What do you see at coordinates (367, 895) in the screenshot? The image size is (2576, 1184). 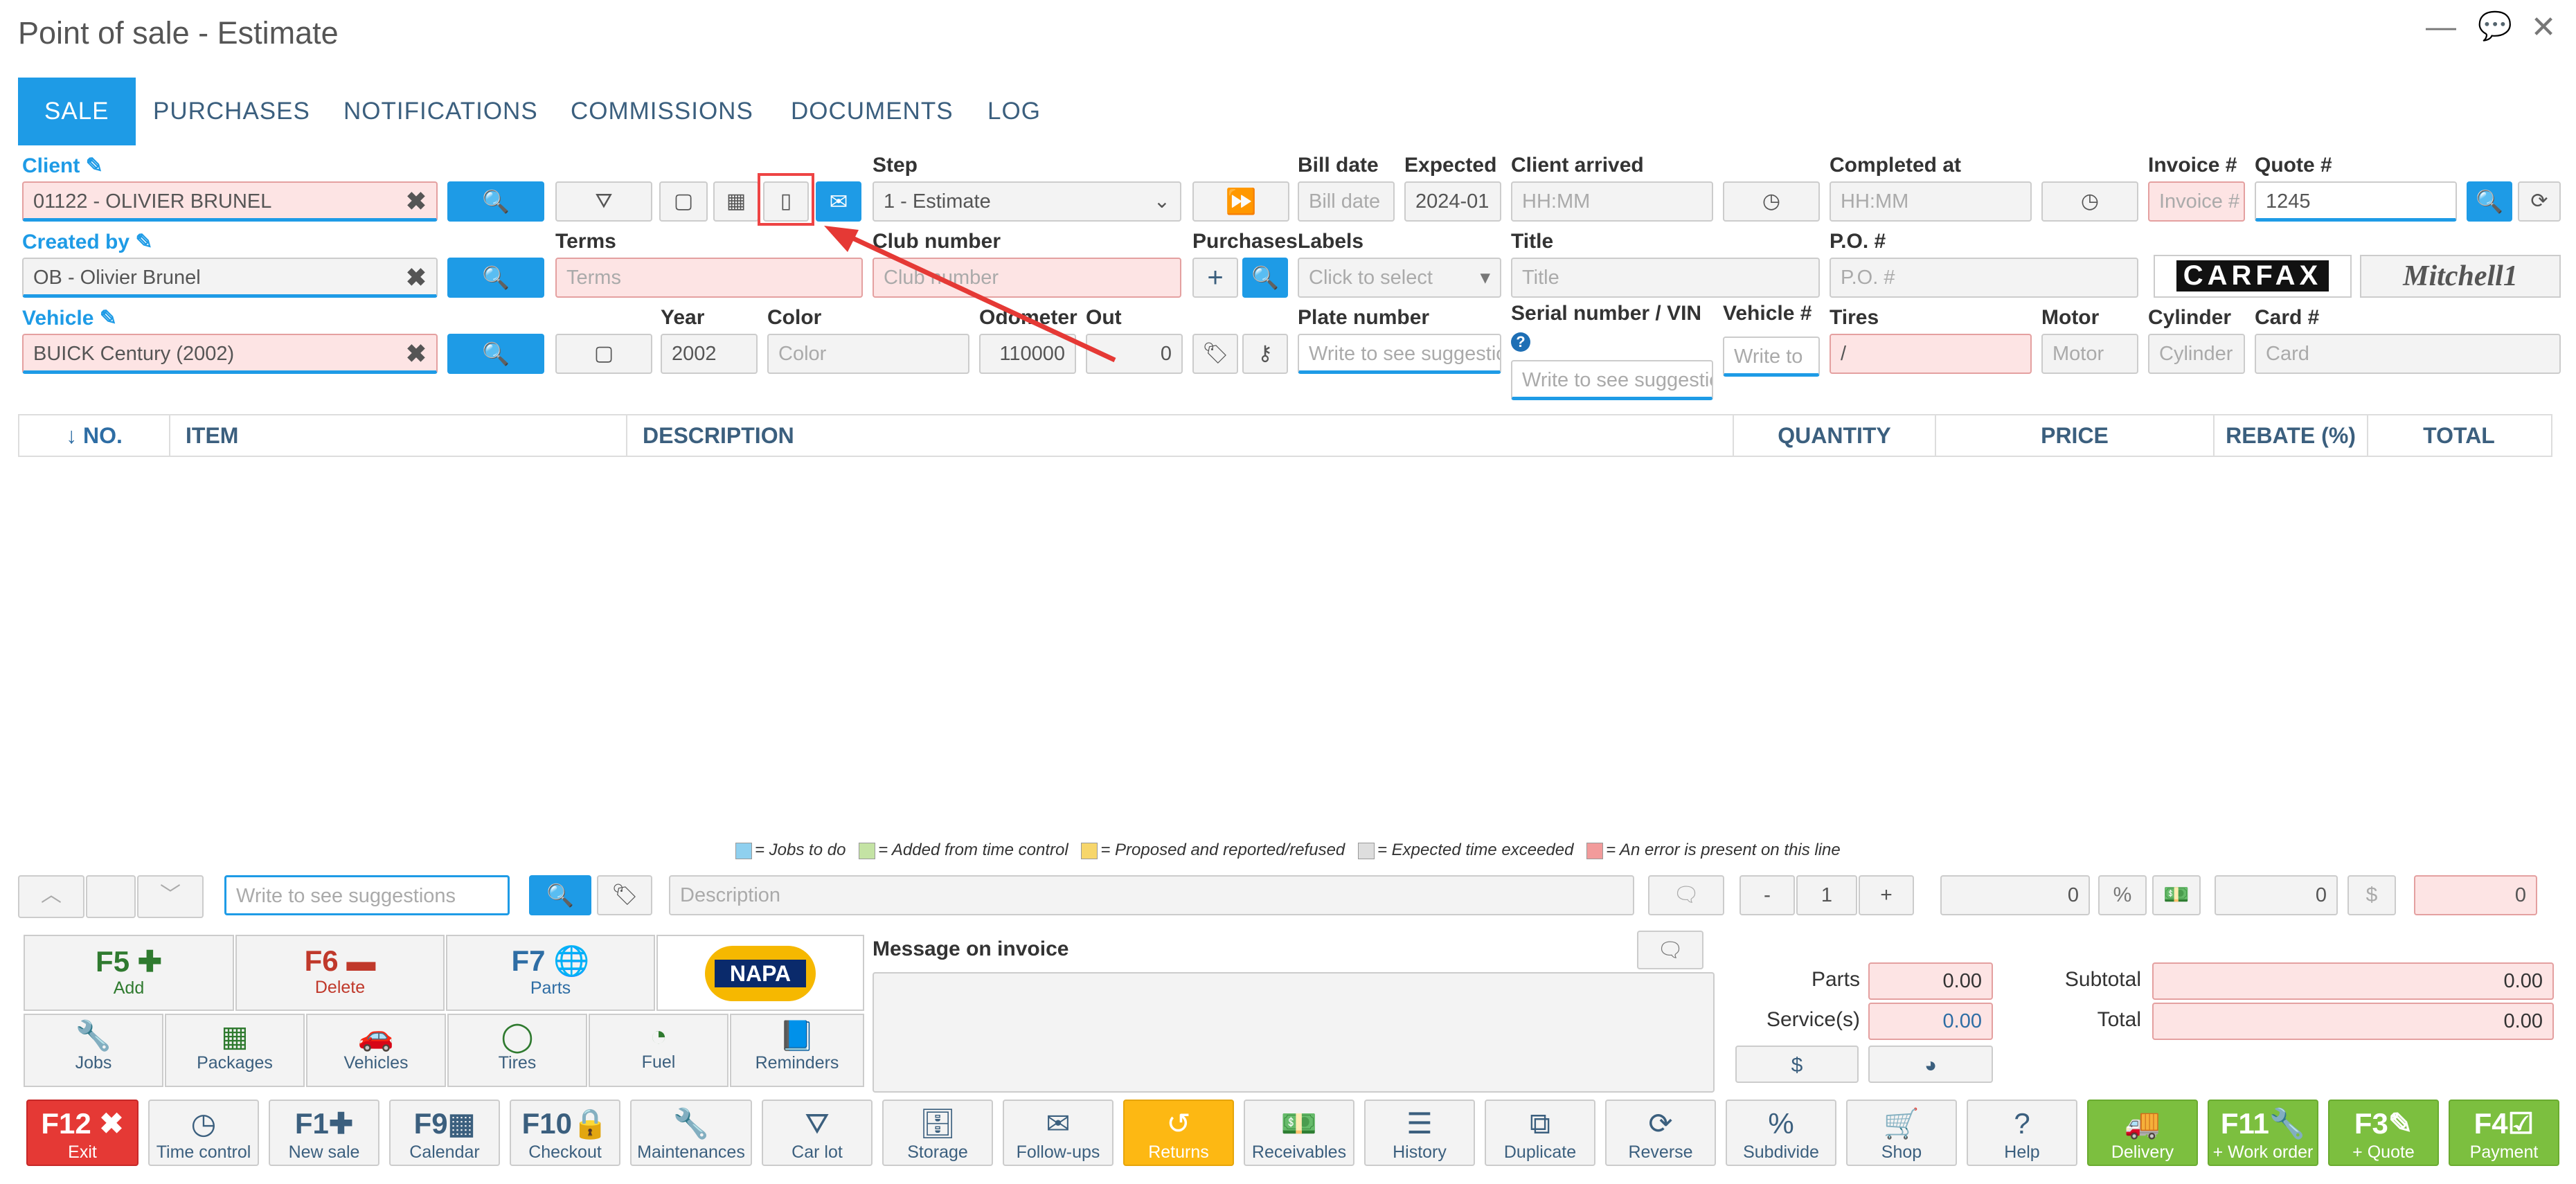 I see `item-suggest-input: Write to see suggestions` at bounding box center [367, 895].